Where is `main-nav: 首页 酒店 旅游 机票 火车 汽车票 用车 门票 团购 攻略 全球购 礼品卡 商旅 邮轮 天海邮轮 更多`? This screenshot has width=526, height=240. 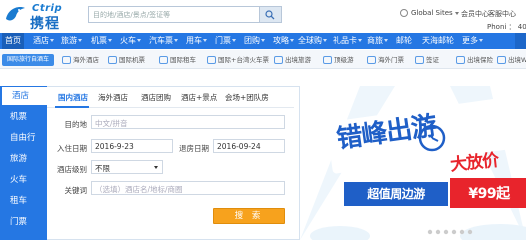
main-nav: 首页 酒店 旅游 机票 火车 汽车票 用车 门票 团购 攻略 全球购 礼品卡 商旅 邮轮 天海邮轮 更多 is located at coordinates (263, 41).